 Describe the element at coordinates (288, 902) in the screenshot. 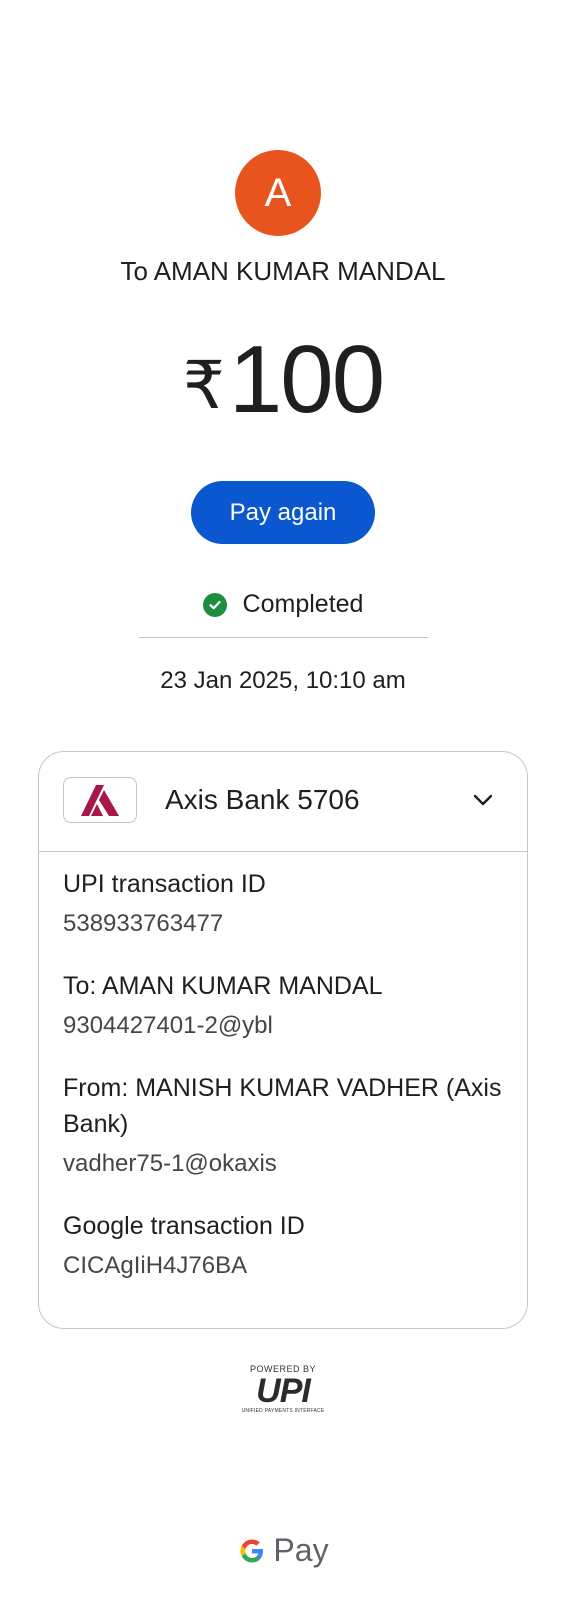

I see `upi-transaction-id-row: UPI transaction ID 538933763477` at that location.